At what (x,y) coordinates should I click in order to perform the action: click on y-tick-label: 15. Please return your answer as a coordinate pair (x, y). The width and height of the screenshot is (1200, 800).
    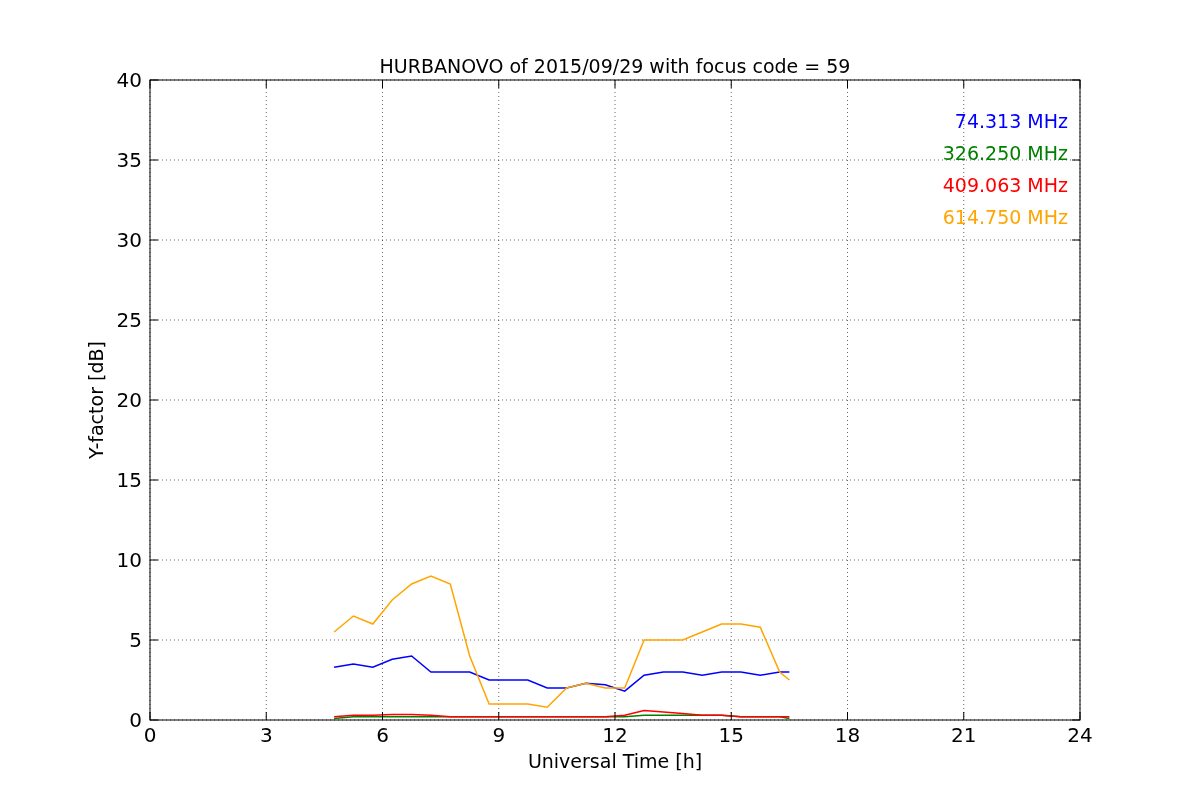
    Looking at the image, I should click on (129, 480).